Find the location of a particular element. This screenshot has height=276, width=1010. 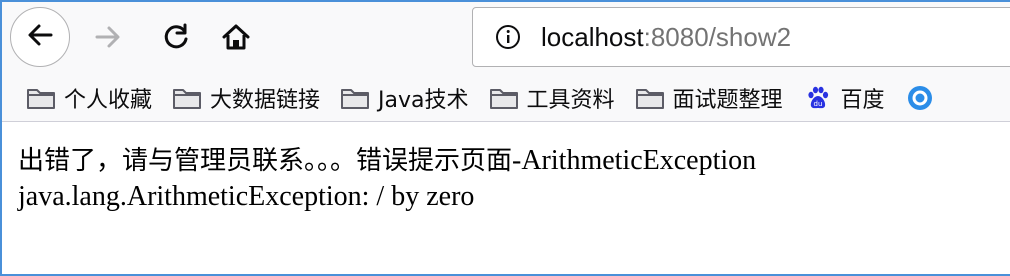

bookmark-folder-interview: 面试题整理 is located at coordinates (709, 98).